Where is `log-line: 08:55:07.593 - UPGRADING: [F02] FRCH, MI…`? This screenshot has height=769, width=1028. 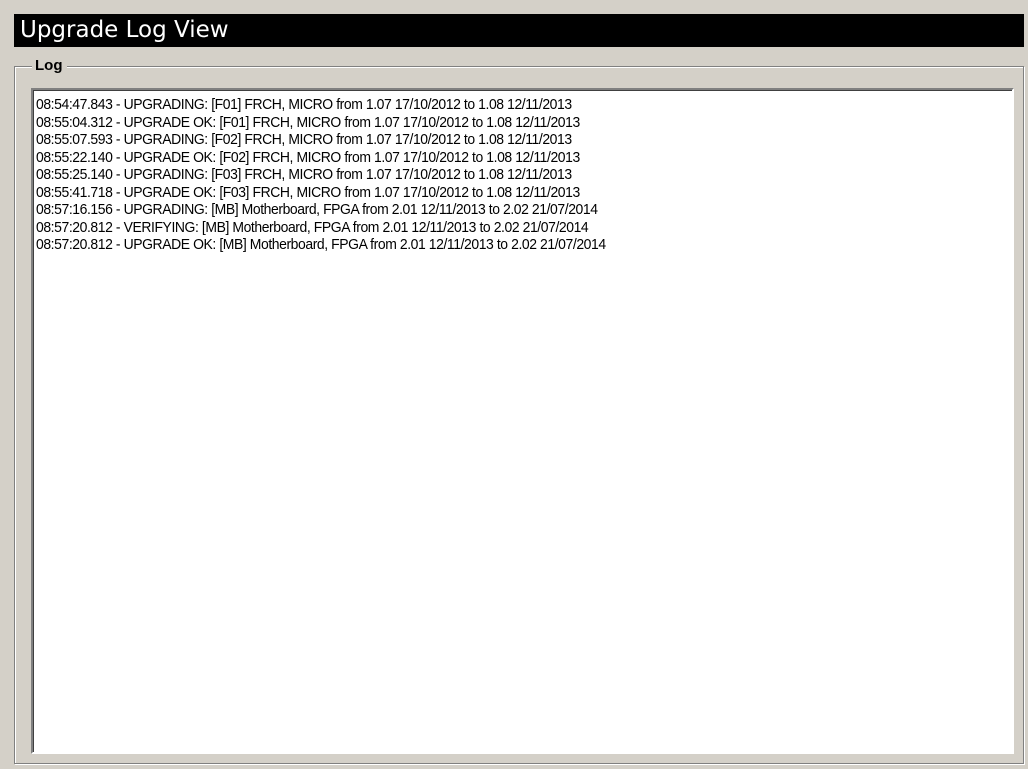 log-line: 08:55:07.593 - UPGRADING: [F02] FRCH, MI… is located at coordinates (304, 139).